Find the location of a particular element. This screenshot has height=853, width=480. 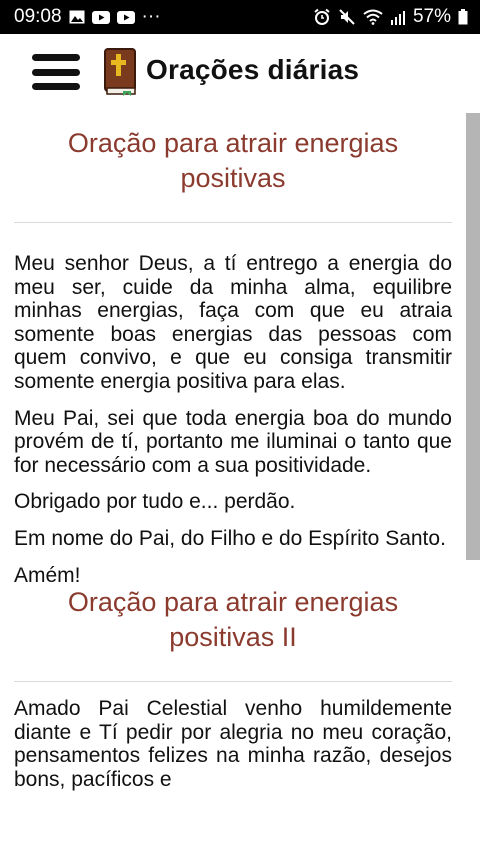

mute-icon is located at coordinates (347, 17).